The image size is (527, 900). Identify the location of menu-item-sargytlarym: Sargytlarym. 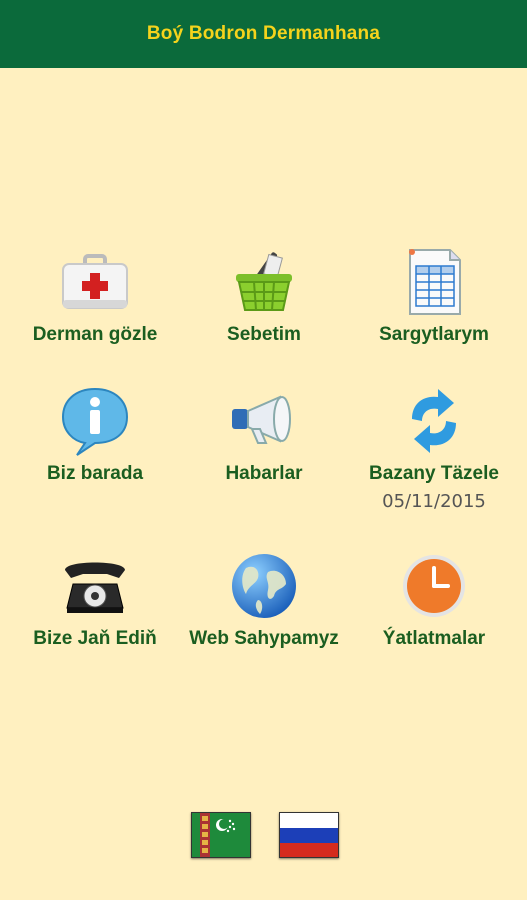
(434, 296).